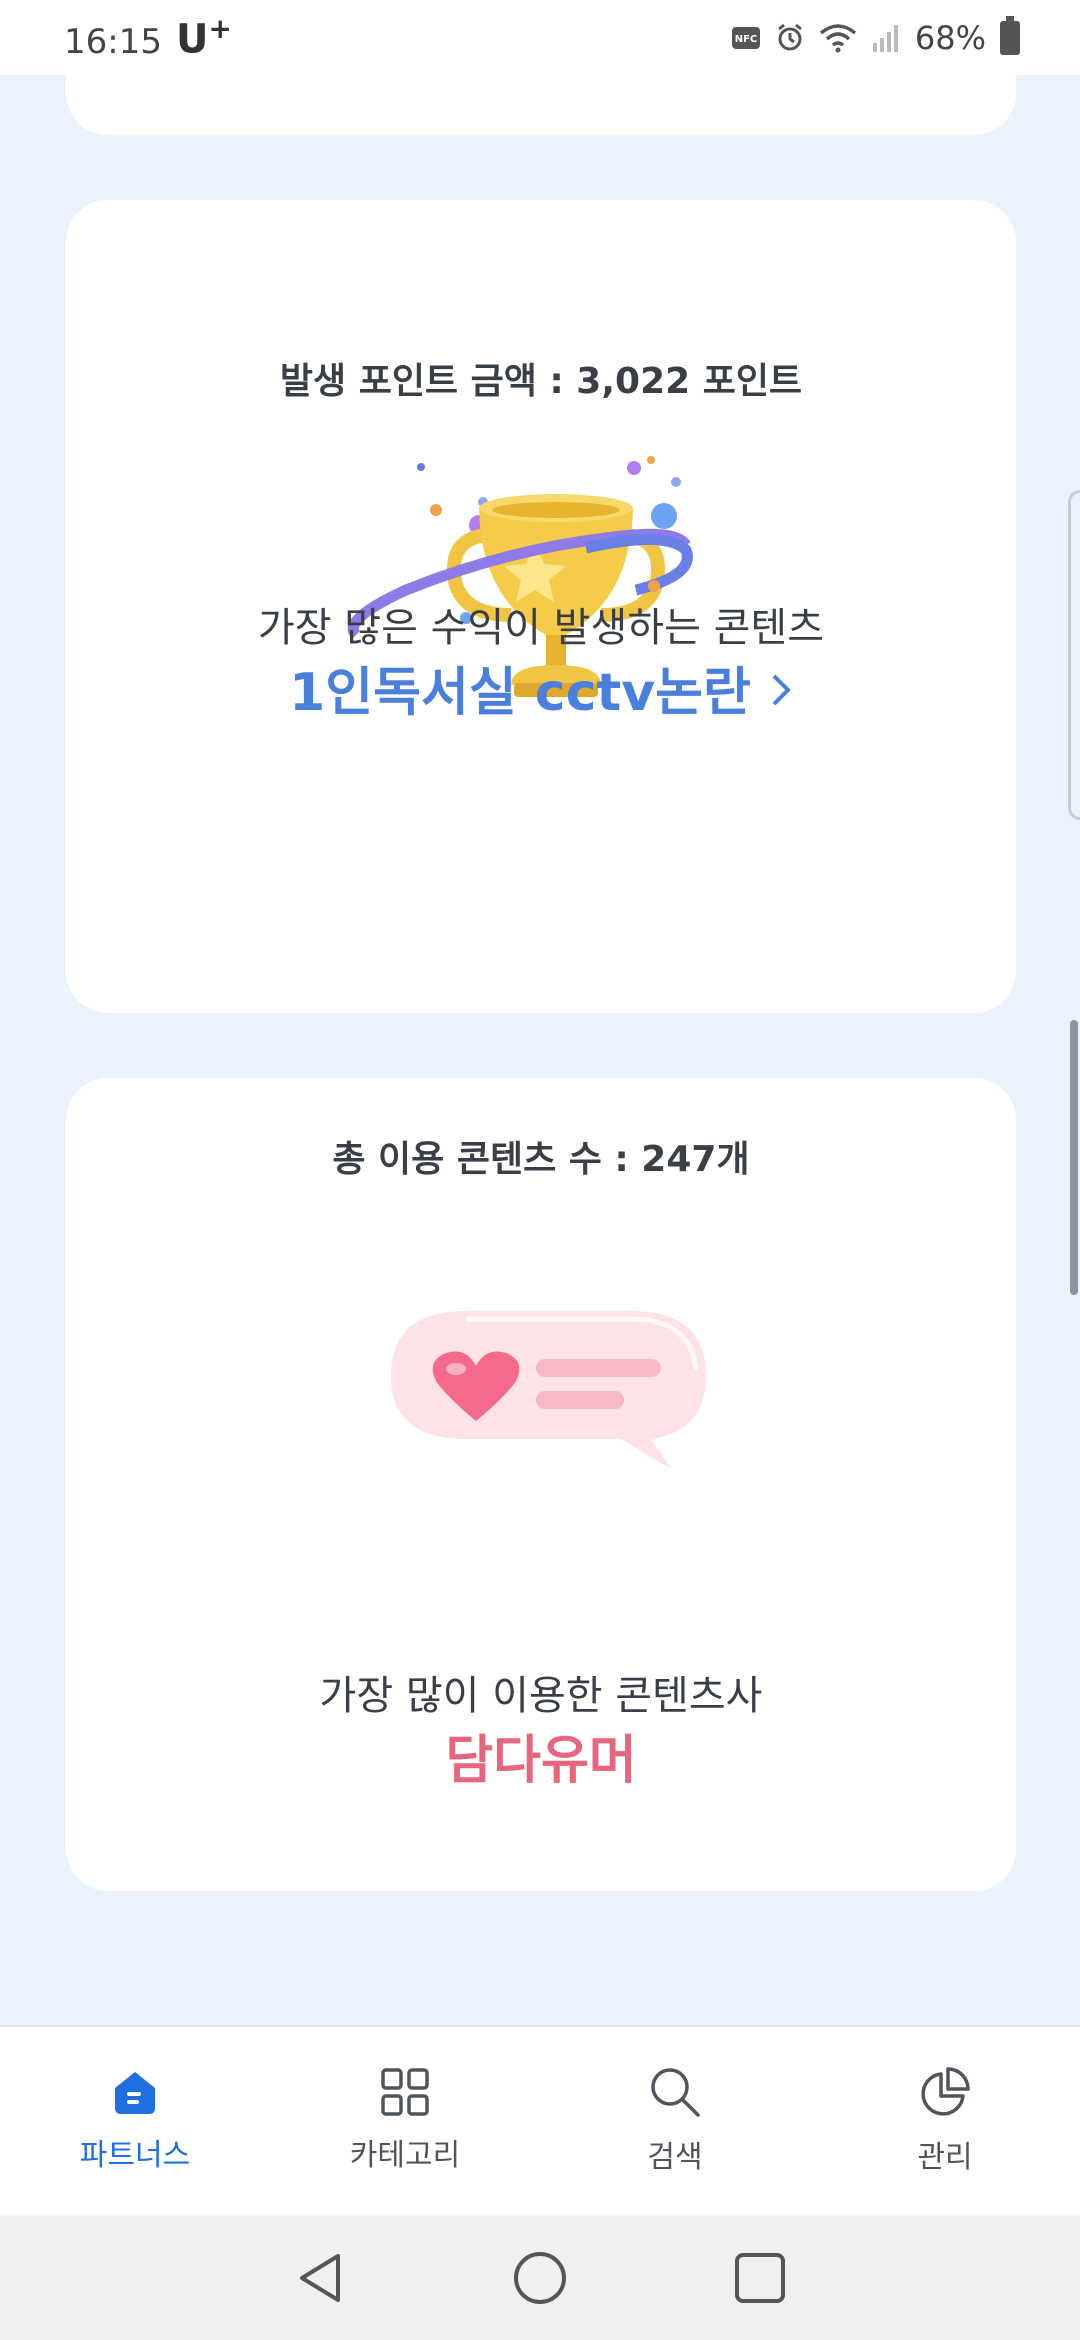 This screenshot has width=1080, height=2340. What do you see at coordinates (837, 37) in the screenshot?
I see `wifi-icon` at bounding box center [837, 37].